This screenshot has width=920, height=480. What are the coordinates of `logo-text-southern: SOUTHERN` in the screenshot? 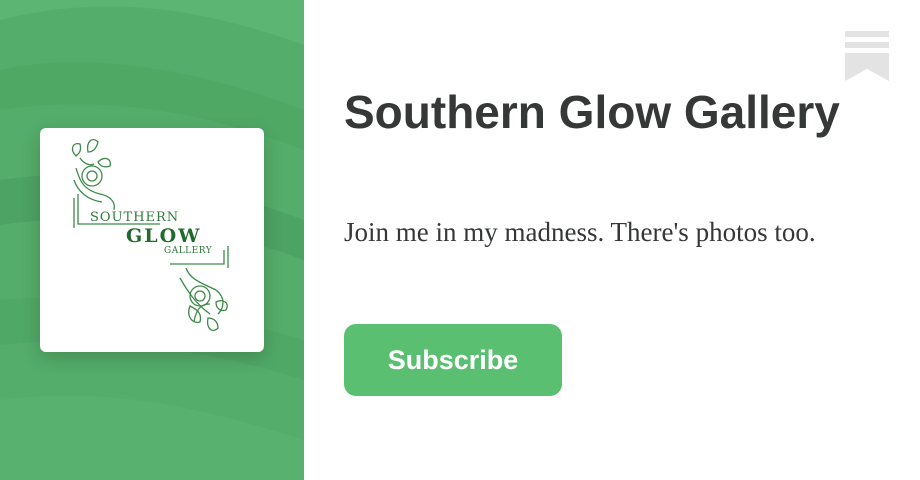 It's located at (135, 217).